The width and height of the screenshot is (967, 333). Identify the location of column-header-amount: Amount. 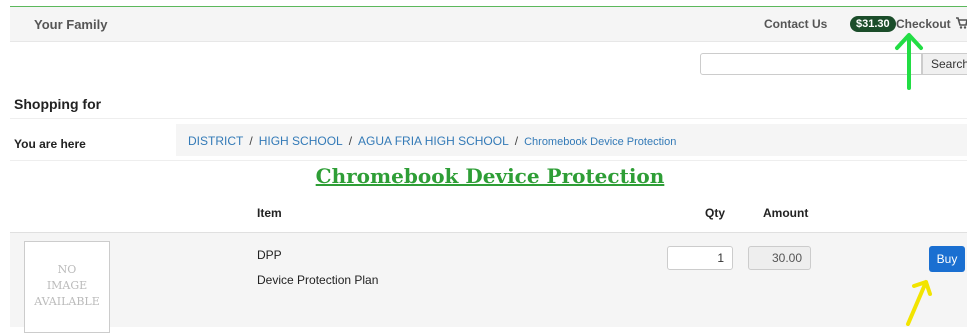
(786, 213).